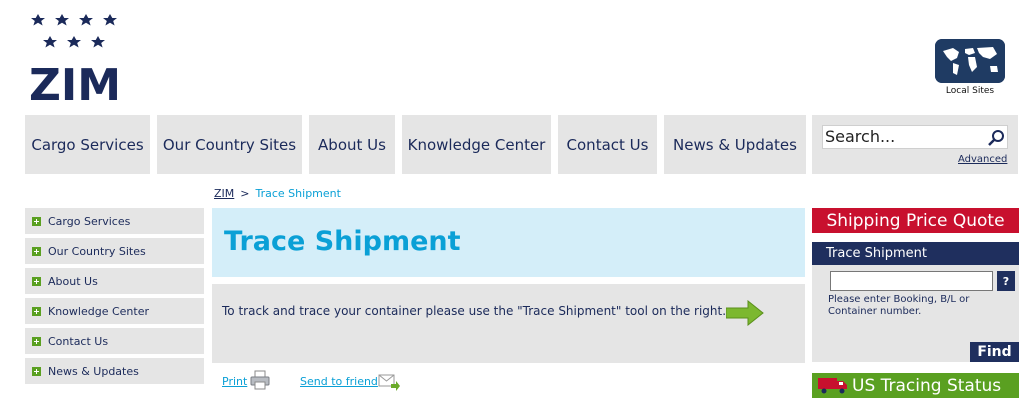  Describe the element at coordinates (607, 144) in the screenshot. I see `topnav-contact-us: Contact Us` at that location.